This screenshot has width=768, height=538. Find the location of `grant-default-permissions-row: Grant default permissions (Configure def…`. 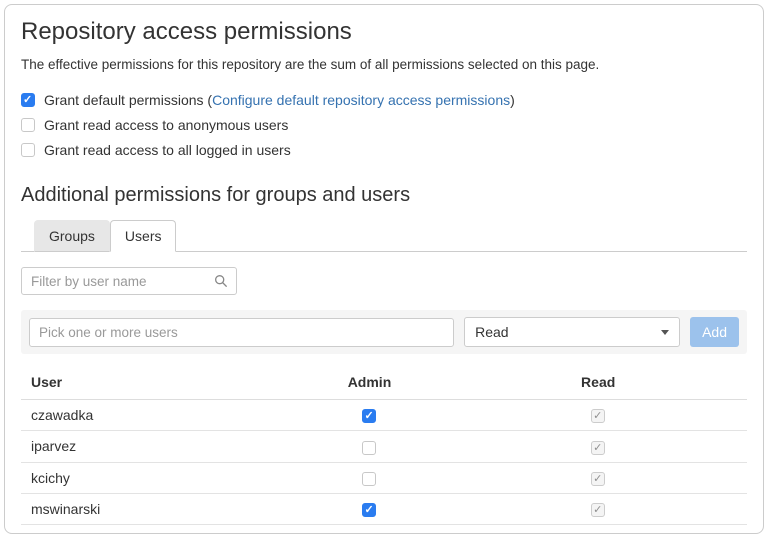

grant-default-permissions-row: Grant default permissions (Configure def… is located at coordinates (384, 99).